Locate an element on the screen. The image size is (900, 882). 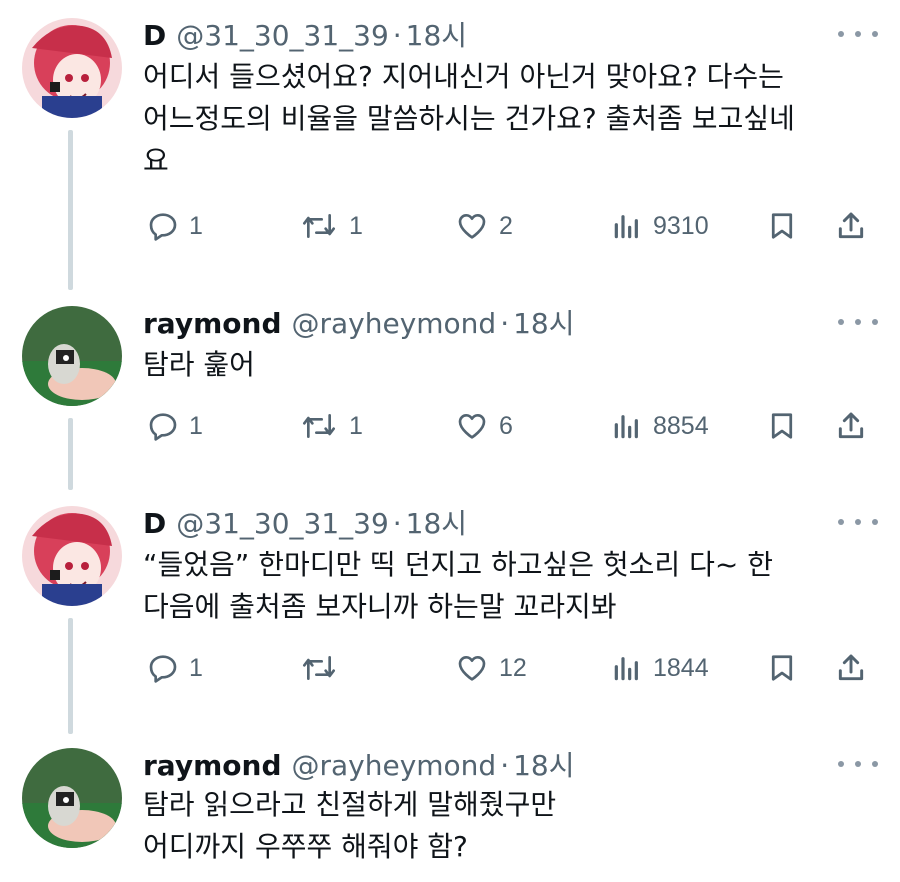
retweet-button is located at coordinates (324, 668).